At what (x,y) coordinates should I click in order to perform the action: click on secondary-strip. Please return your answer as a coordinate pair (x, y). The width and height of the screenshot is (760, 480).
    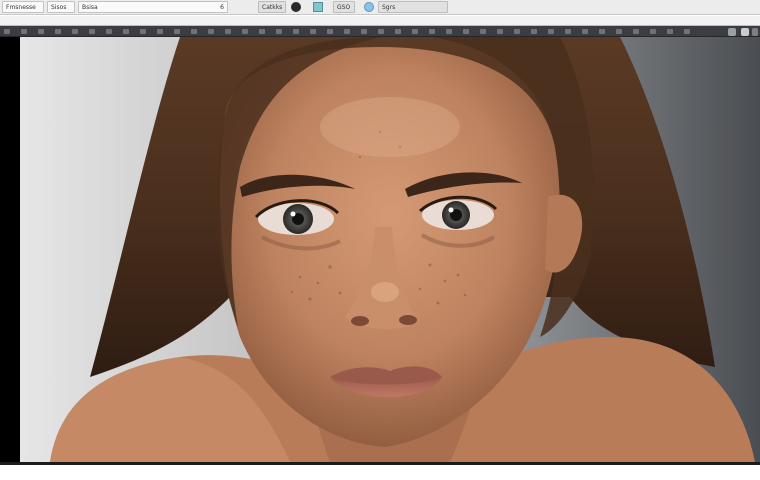
    Looking at the image, I should click on (380, 20).